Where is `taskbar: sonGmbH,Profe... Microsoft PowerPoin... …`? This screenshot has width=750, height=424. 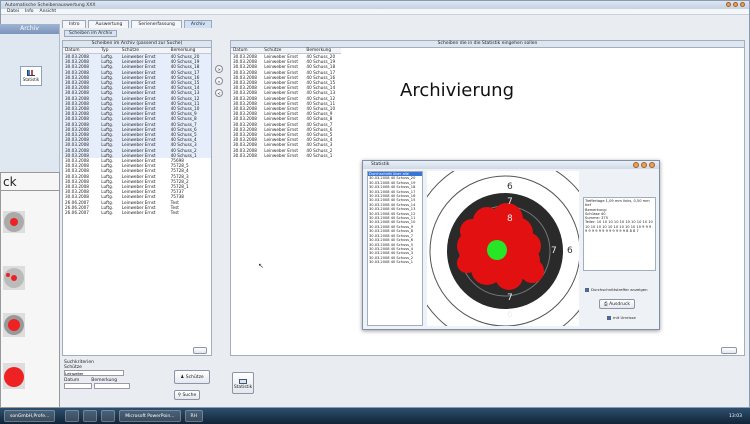
taskbar: sonGmbH,Profe... Microsoft PowerPoin... … is located at coordinates (375, 416).